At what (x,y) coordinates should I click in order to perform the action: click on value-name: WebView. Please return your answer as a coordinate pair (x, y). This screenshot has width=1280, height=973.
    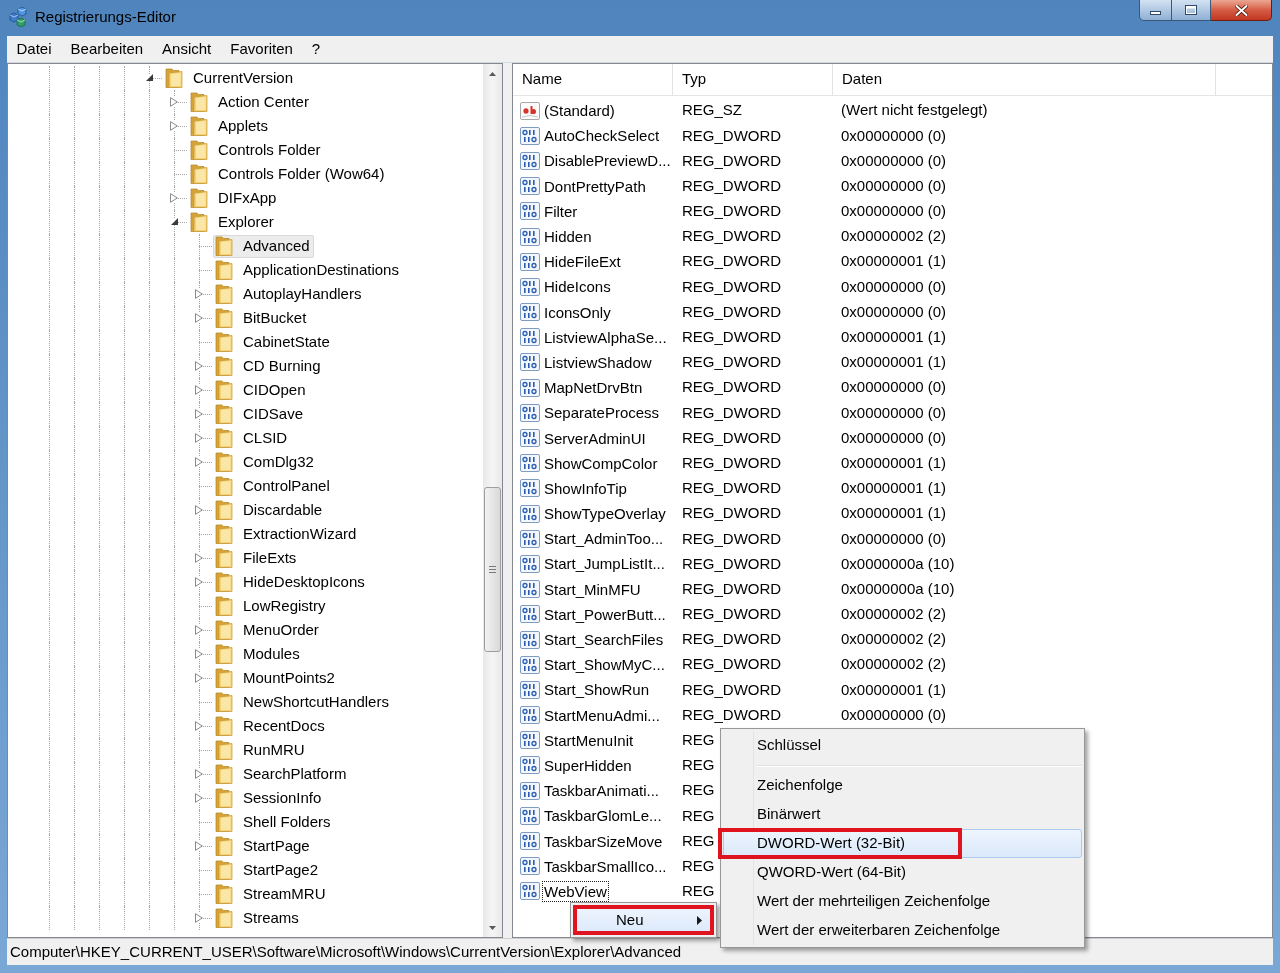
    Looking at the image, I should click on (575, 891).